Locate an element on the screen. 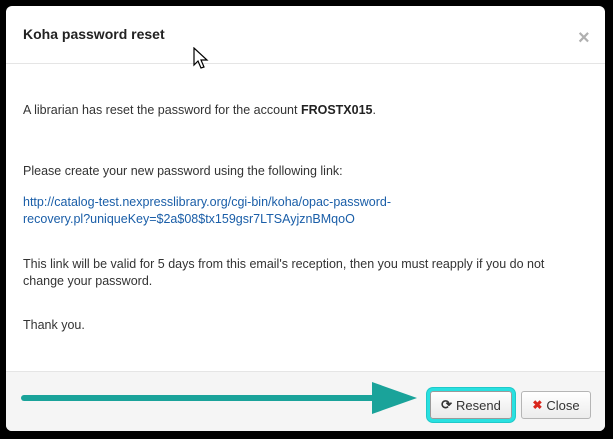  close-button: ✖ Close is located at coordinates (556, 405).